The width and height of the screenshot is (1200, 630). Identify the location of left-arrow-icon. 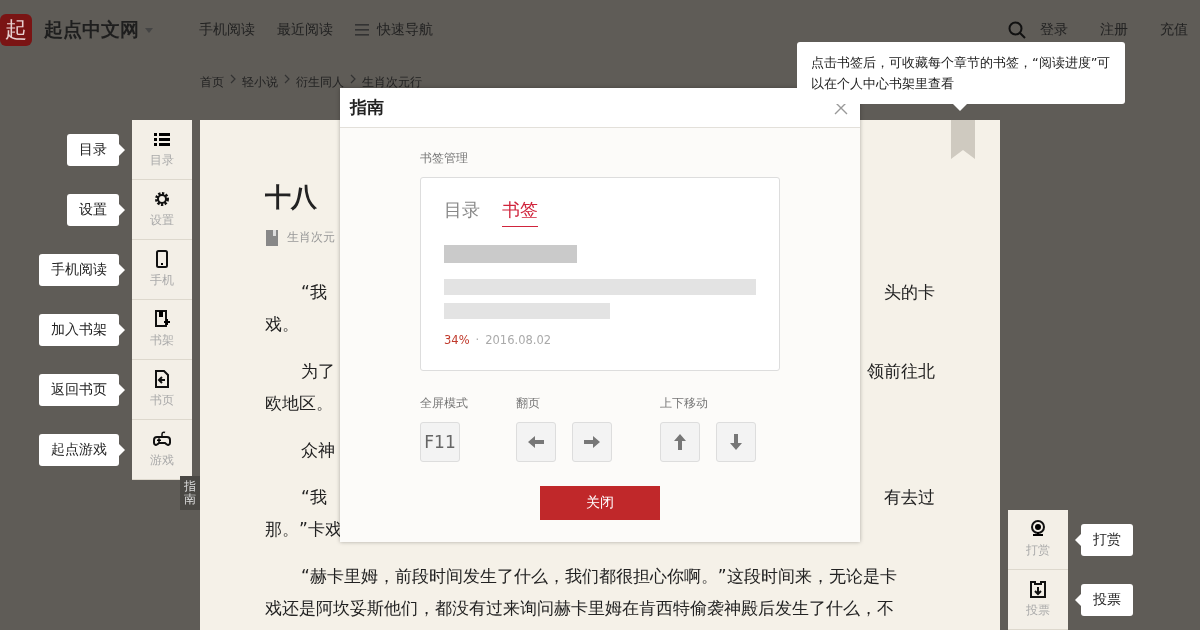
(536, 442).